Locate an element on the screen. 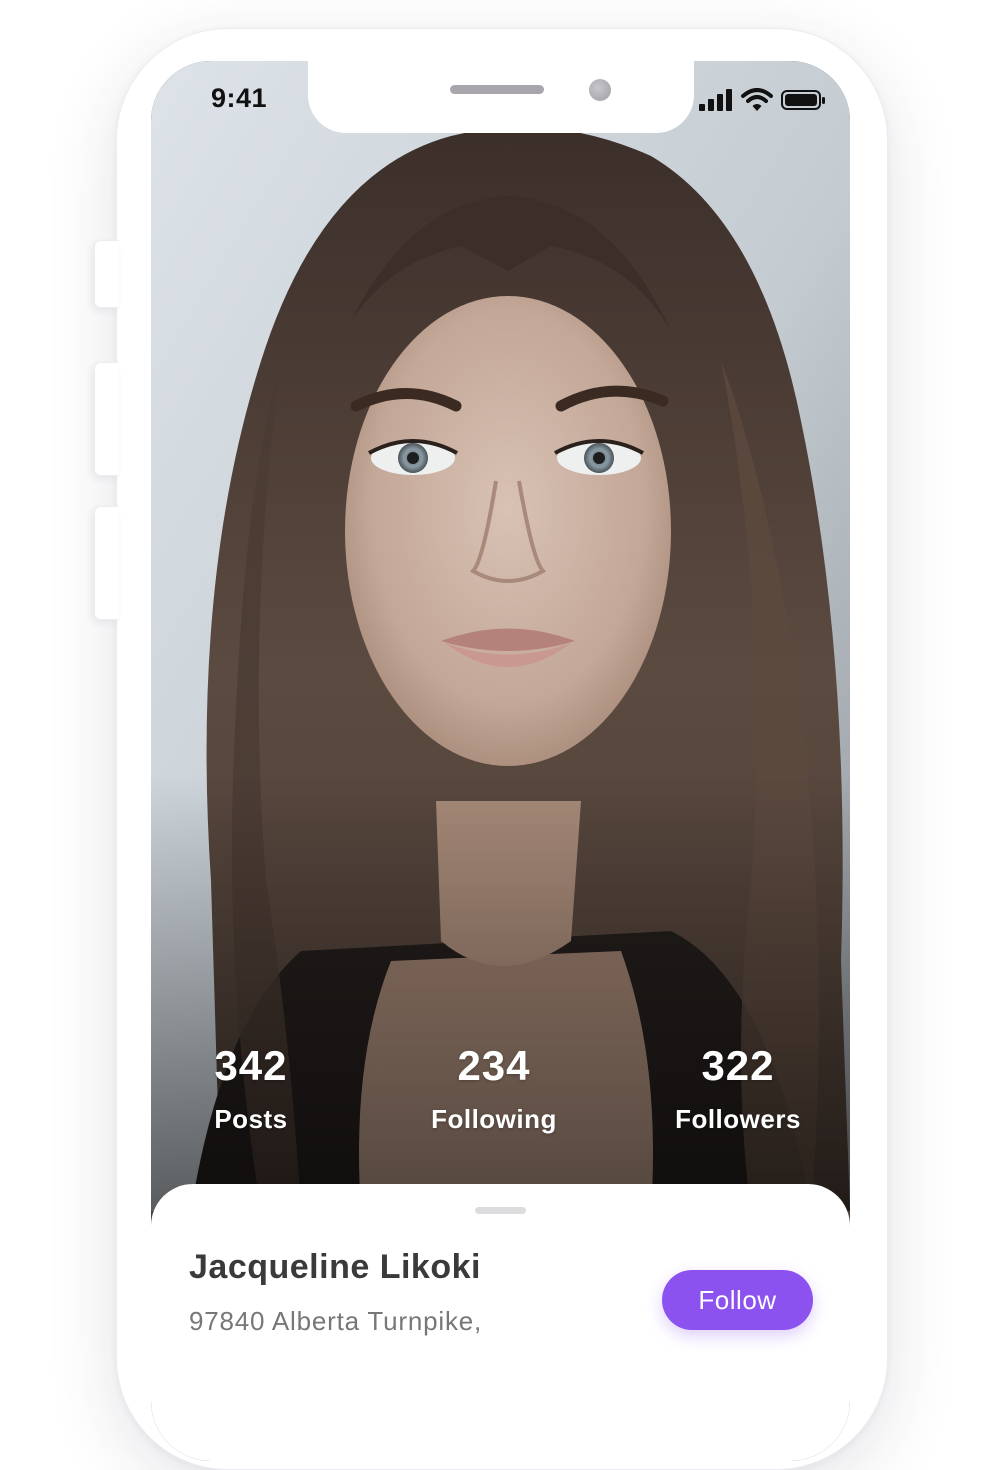 This screenshot has width=982, height=1470. follow-button: Follow is located at coordinates (737, 1300).